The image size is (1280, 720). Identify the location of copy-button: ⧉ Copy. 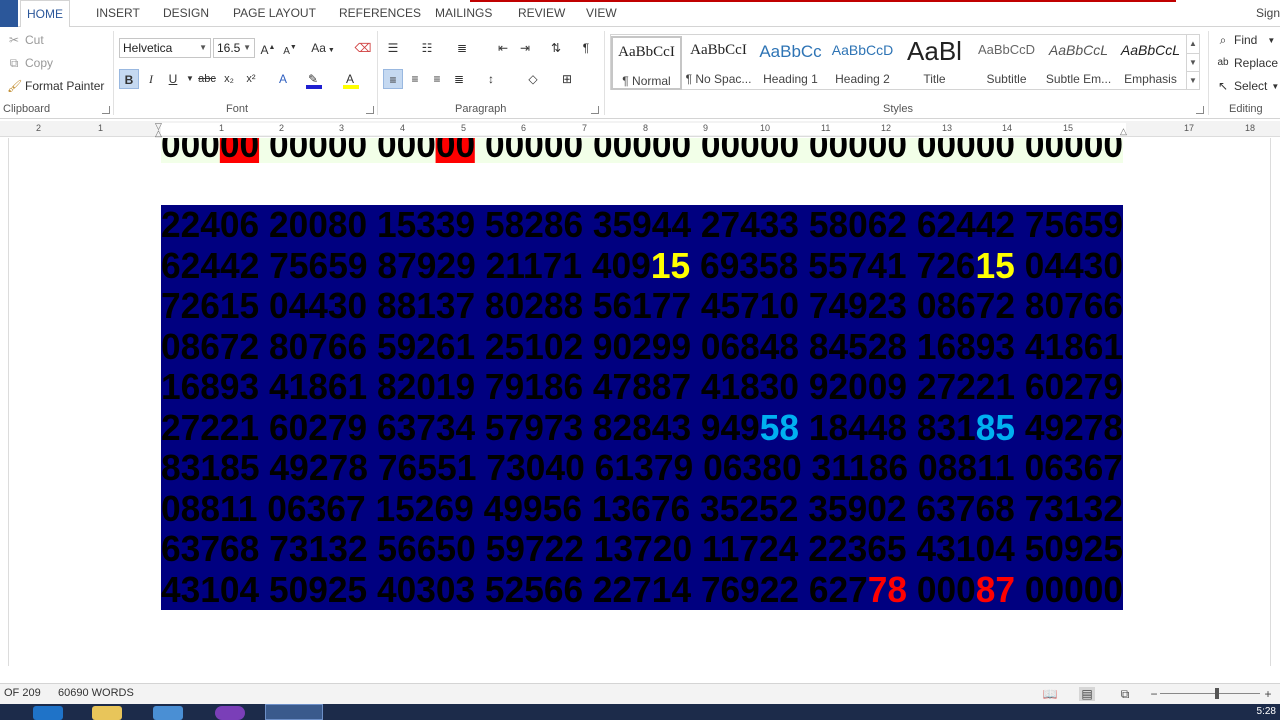
(30, 63).